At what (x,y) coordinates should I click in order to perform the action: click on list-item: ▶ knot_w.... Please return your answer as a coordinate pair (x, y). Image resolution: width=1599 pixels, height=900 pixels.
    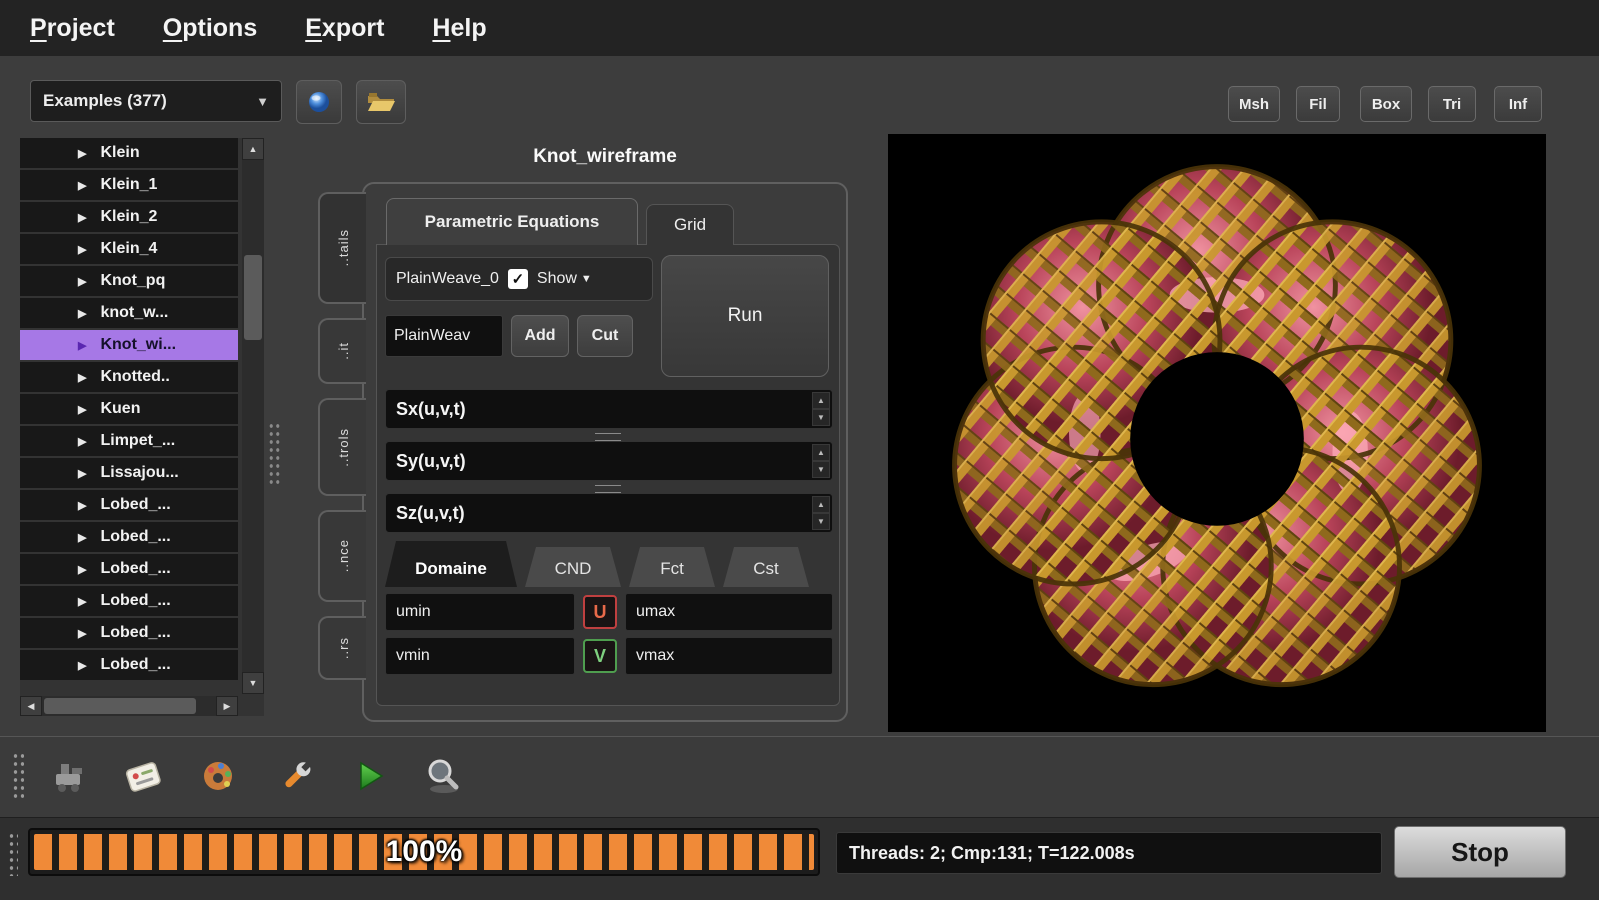
    Looking at the image, I should click on (129, 313).